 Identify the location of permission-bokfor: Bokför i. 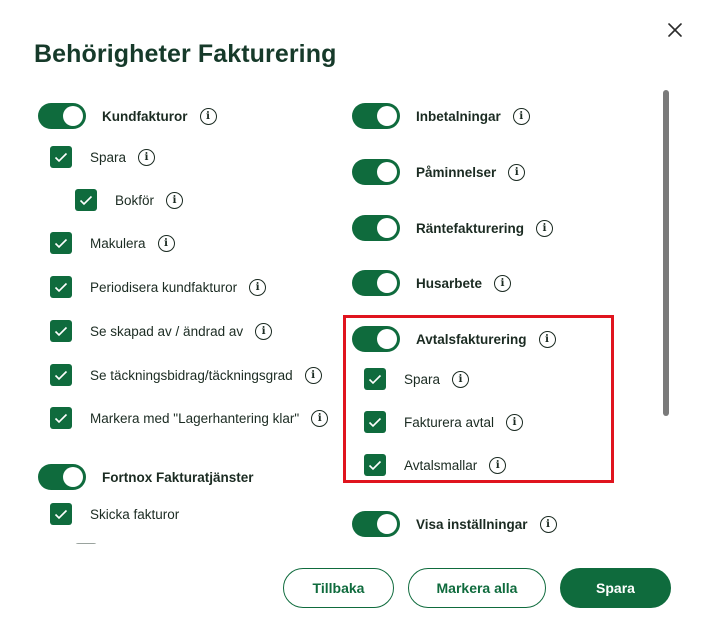
(129, 200).